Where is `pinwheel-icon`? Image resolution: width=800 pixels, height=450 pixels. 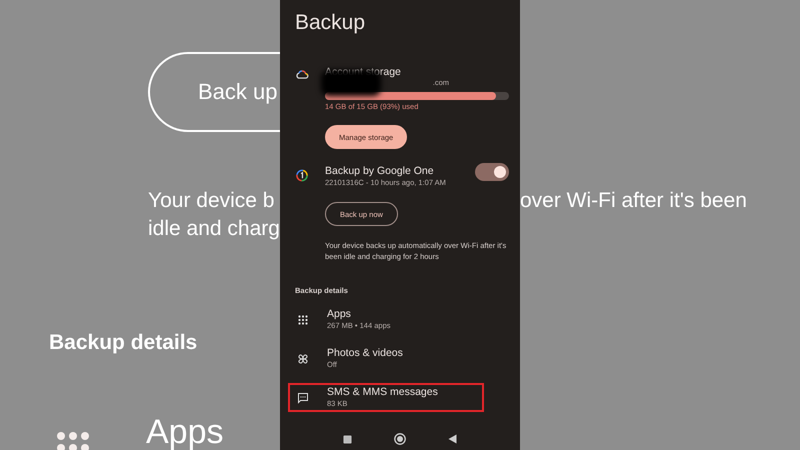 pinwheel-icon is located at coordinates (303, 358).